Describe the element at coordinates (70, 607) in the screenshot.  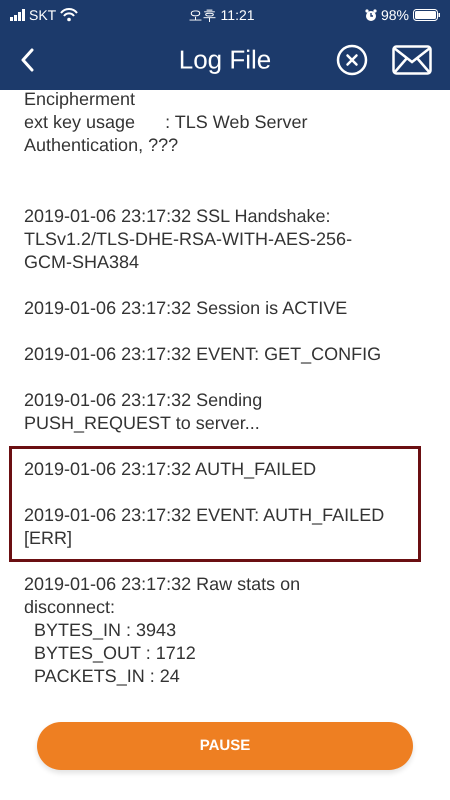
I see `log-line: disconnect:` at that location.